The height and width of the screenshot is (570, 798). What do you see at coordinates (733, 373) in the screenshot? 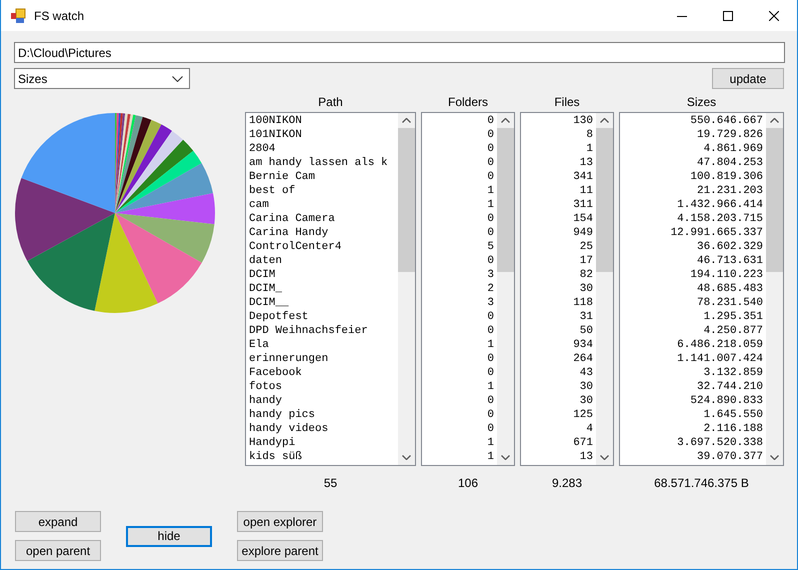
I see `list-item: 3.132.859` at bounding box center [733, 373].